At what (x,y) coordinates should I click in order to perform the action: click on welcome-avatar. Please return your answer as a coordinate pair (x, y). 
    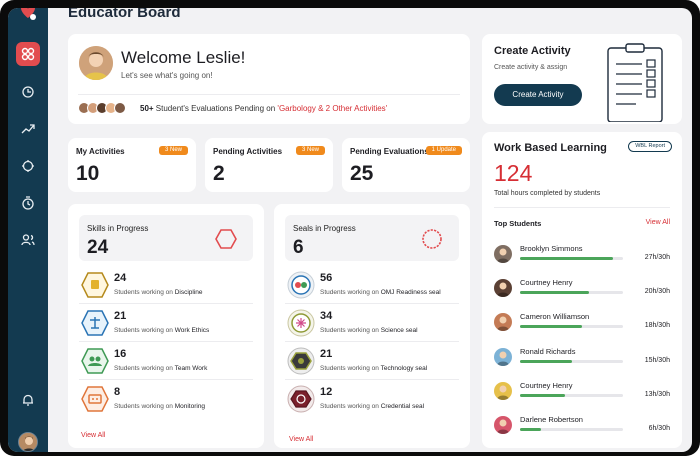
    Looking at the image, I should click on (96, 63).